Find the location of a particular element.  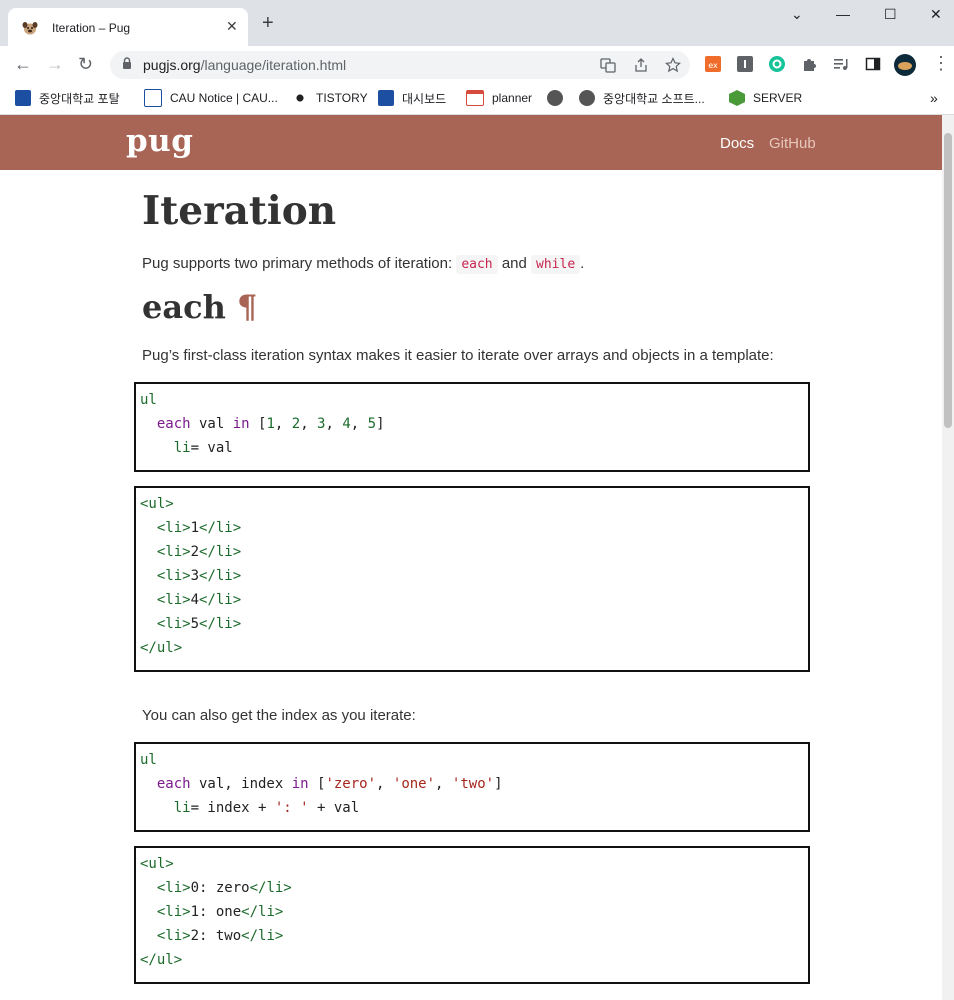

reload-icon: ↻ is located at coordinates (85, 64).